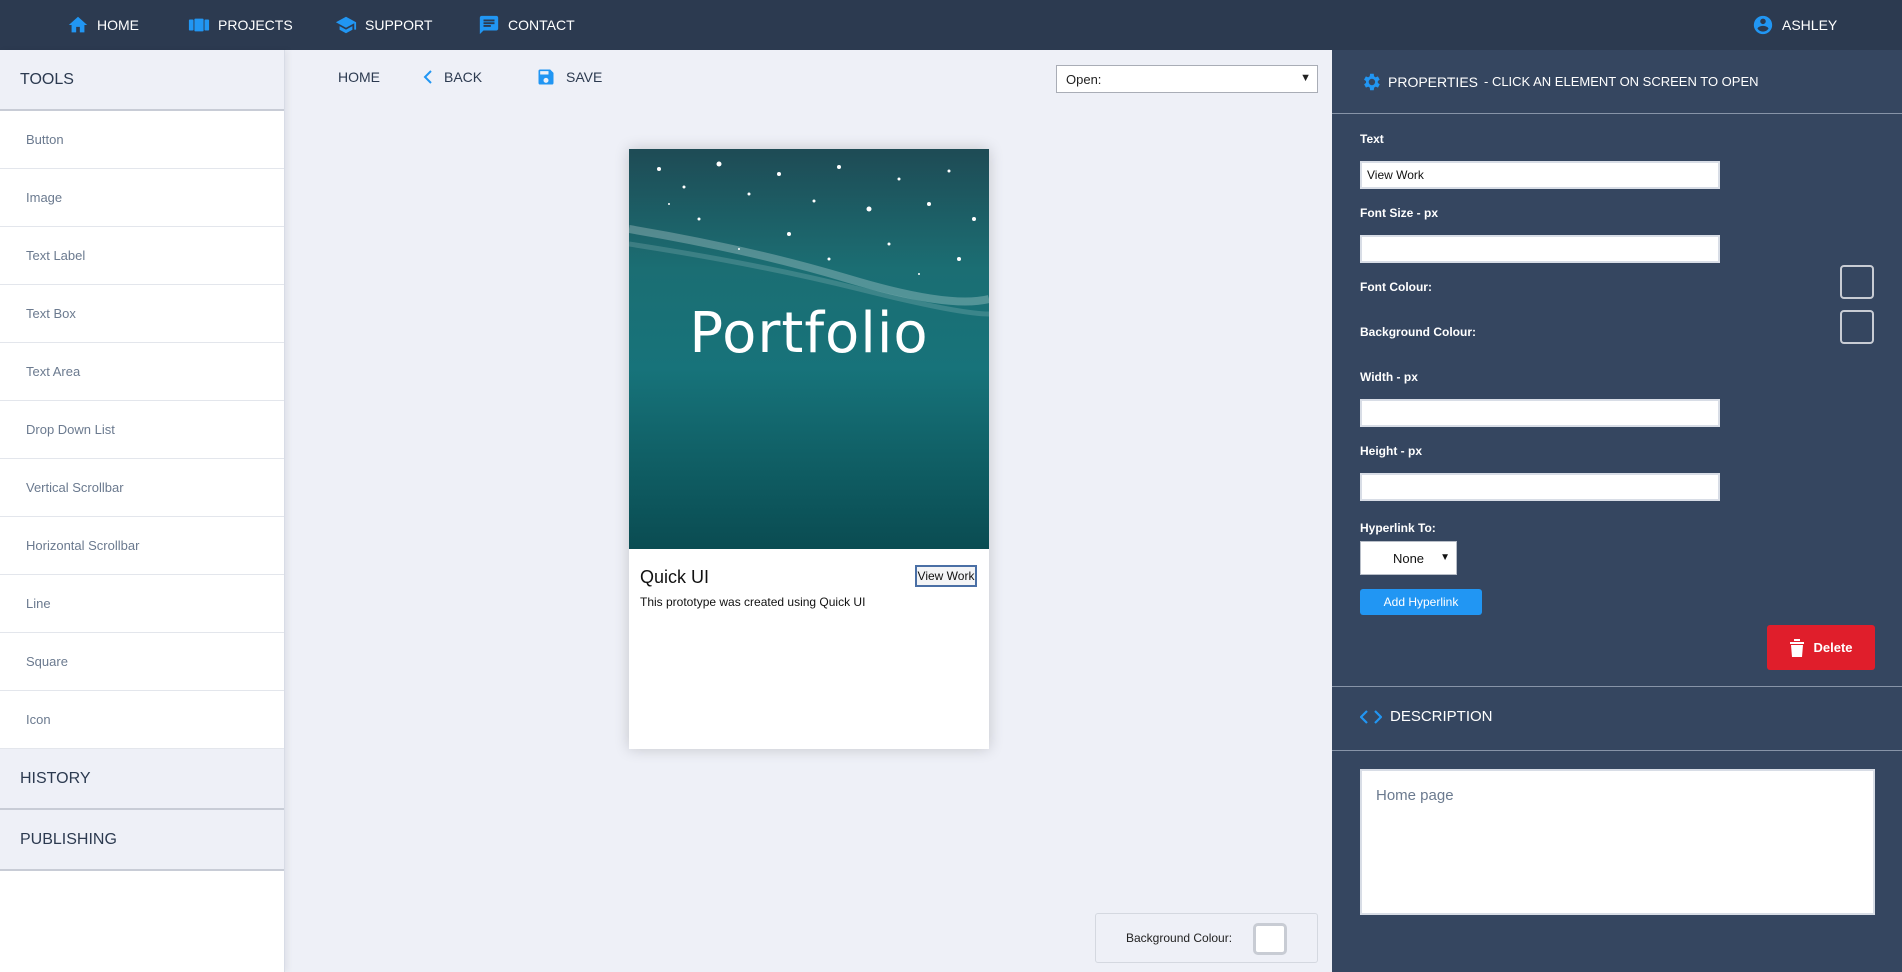 Image resolution: width=1902 pixels, height=972 pixels. I want to click on hero-image: Portfolio, so click(809, 349).